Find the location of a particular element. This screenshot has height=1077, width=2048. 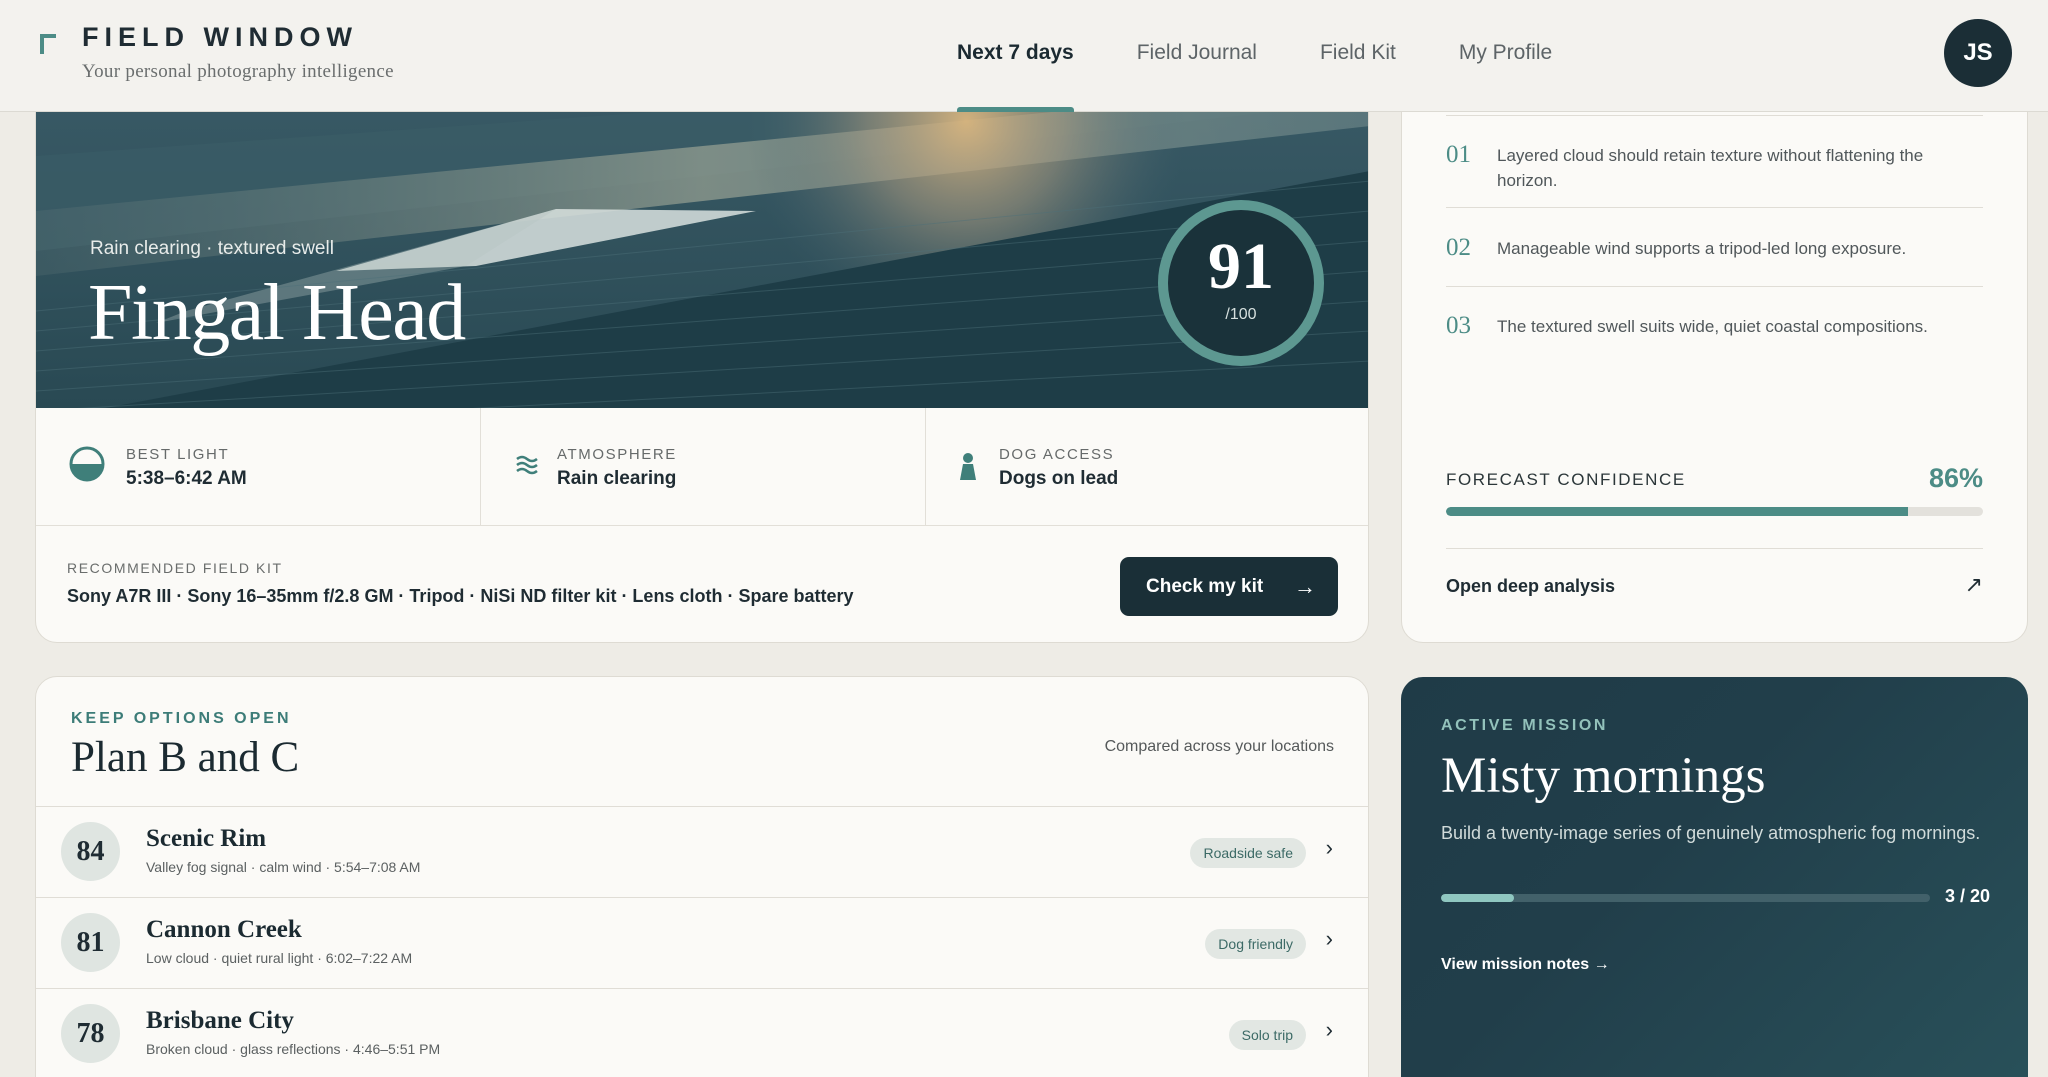

mission-progress-bar is located at coordinates (1685, 898).